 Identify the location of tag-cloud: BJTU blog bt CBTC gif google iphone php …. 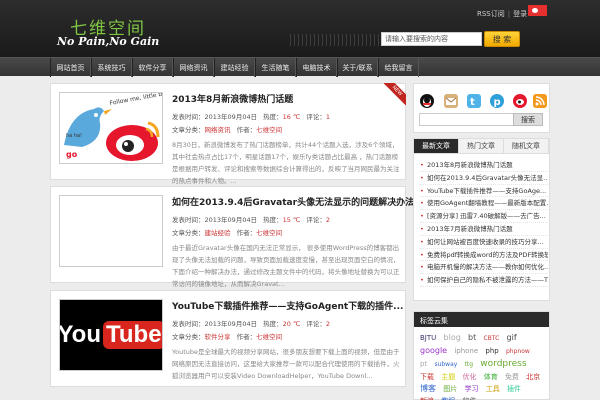
(483, 366).